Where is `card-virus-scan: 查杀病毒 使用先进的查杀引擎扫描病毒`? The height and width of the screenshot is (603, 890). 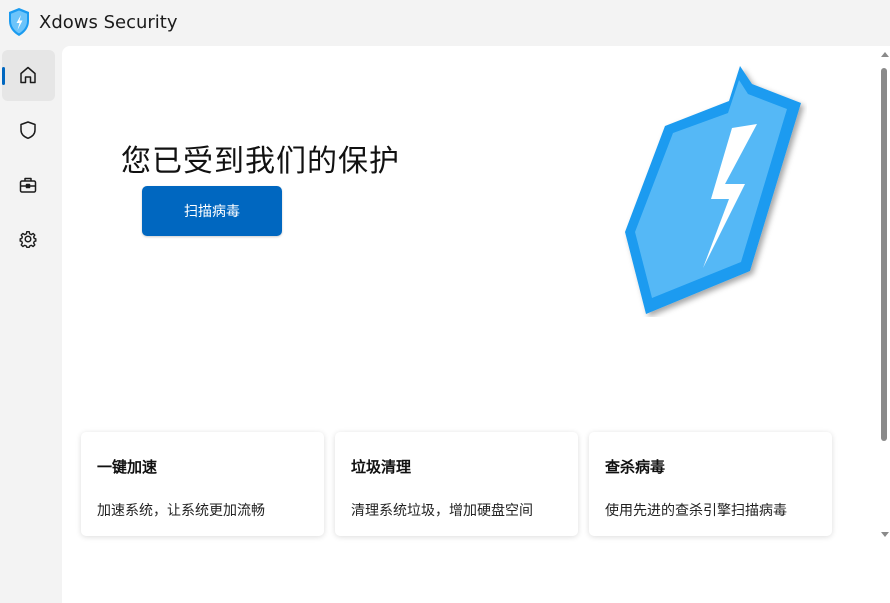 card-virus-scan: 查杀病毒 使用先进的查杀引擎扫描病毒 is located at coordinates (710, 484).